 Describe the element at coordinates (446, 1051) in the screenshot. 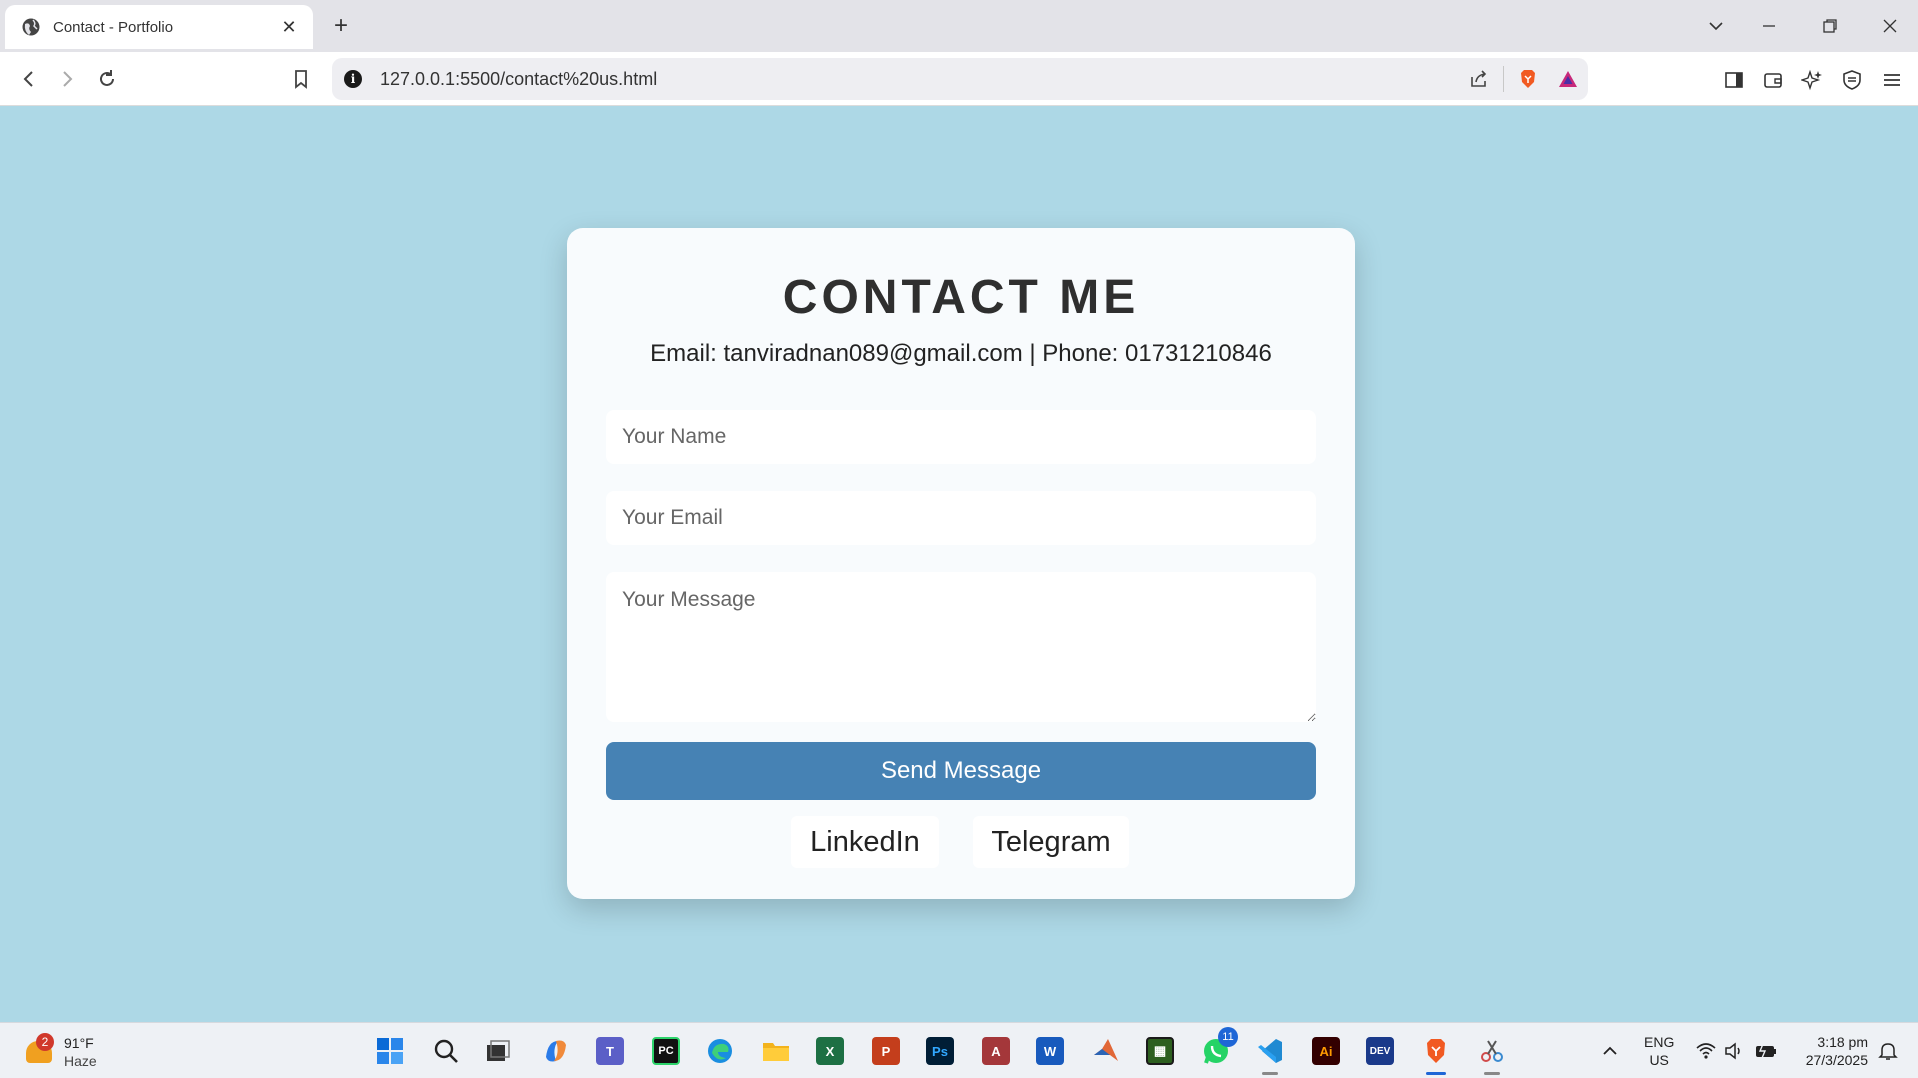

I see `search-icon` at that location.